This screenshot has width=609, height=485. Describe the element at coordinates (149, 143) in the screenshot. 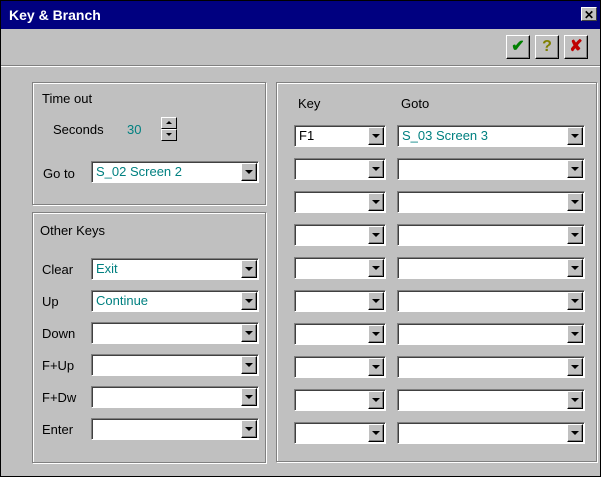

I see `timeout-group: Time out Seconds 30 Go to S_02 Screen 2` at that location.